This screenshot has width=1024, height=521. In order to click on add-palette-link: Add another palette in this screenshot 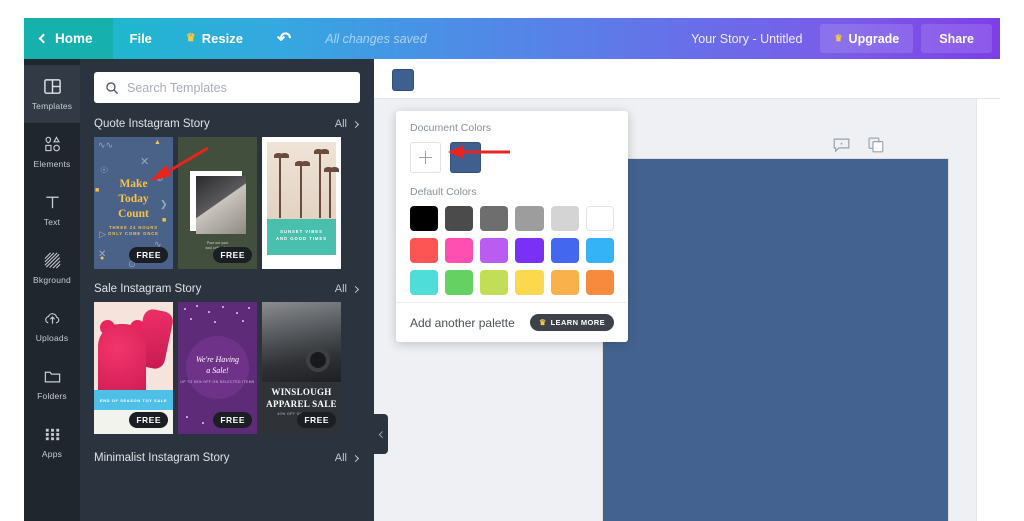, I will do `click(462, 323)`.